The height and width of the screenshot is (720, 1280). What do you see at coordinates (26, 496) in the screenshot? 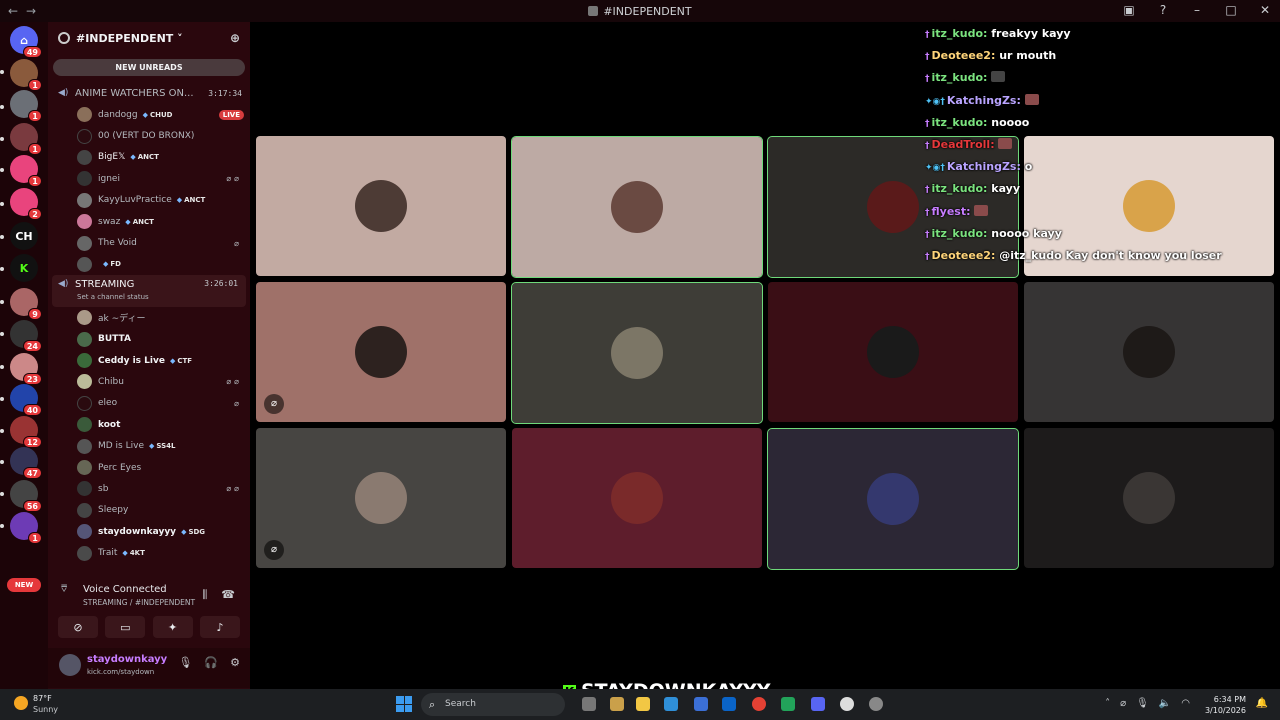
I see `server-icon: 56` at bounding box center [26, 496].